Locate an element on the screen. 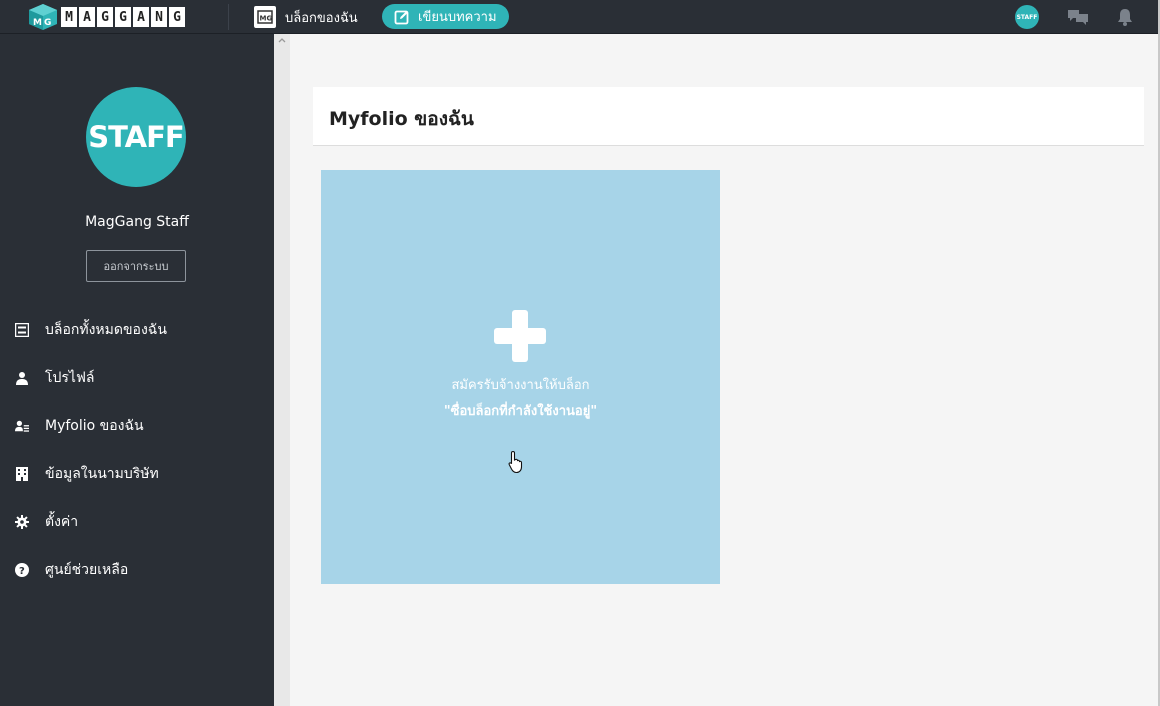  chat-icon is located at coordinates (1078, 19).